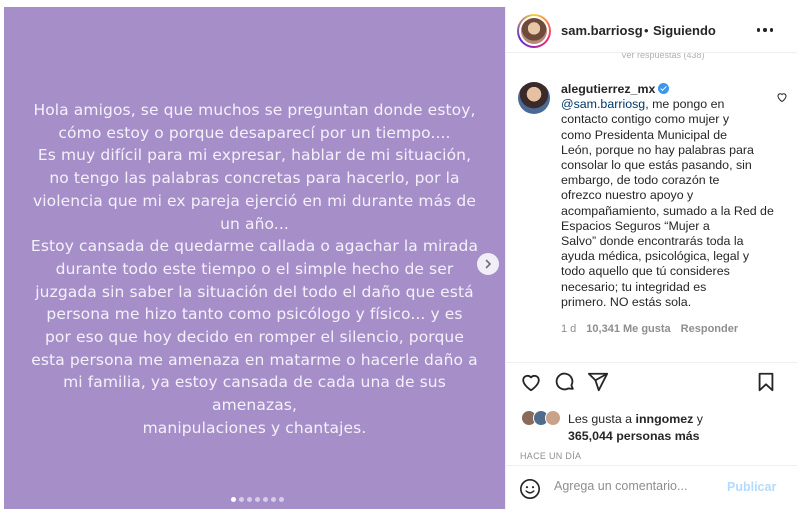  I want to click on comment-time: 1 d, so click(569, 329).